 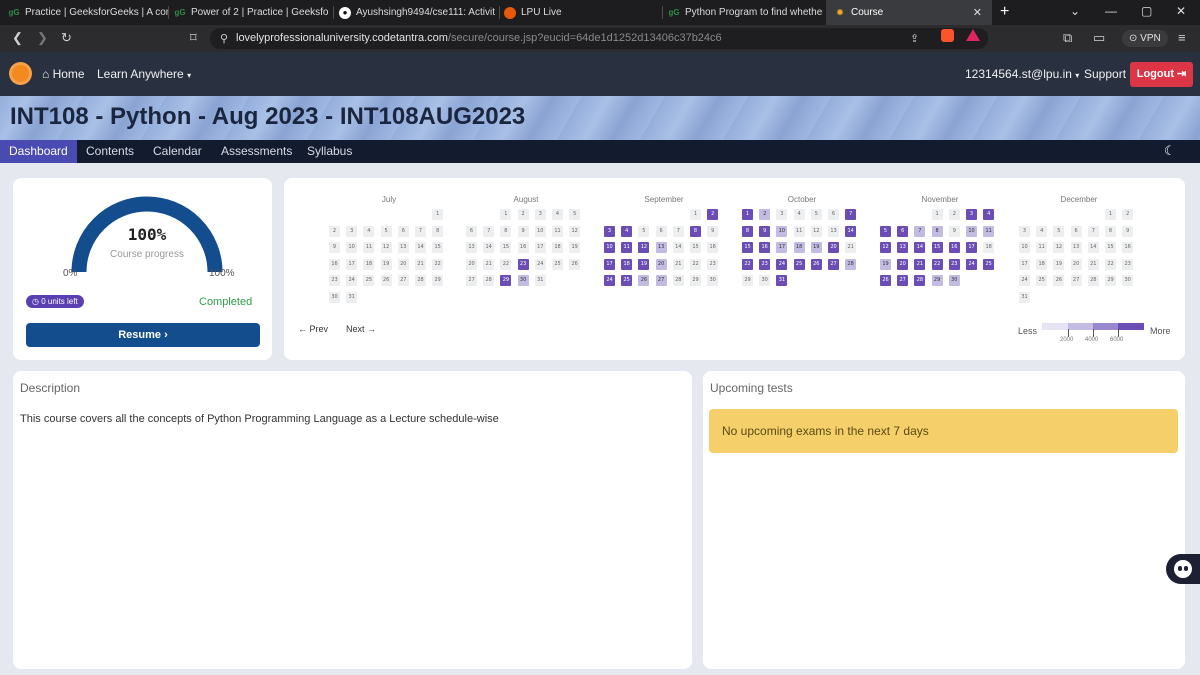 What do you see at coordinates (954, 214) in the screenshot?
I see `heatmap-day-cell: 2` at bounding box center [954, 214].